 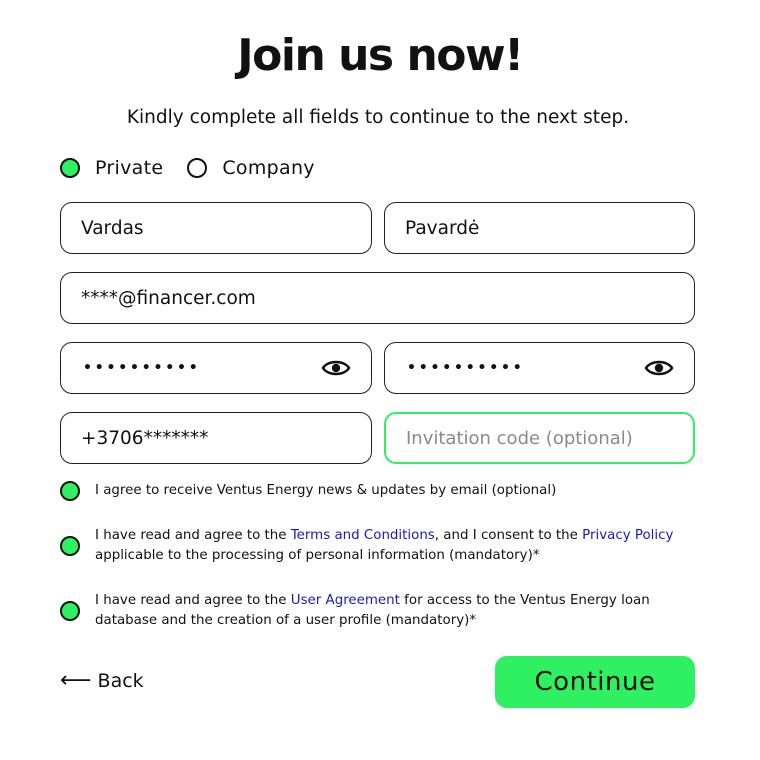 I want to click on password-value: ••••••••••, so click(x=201, y=368).